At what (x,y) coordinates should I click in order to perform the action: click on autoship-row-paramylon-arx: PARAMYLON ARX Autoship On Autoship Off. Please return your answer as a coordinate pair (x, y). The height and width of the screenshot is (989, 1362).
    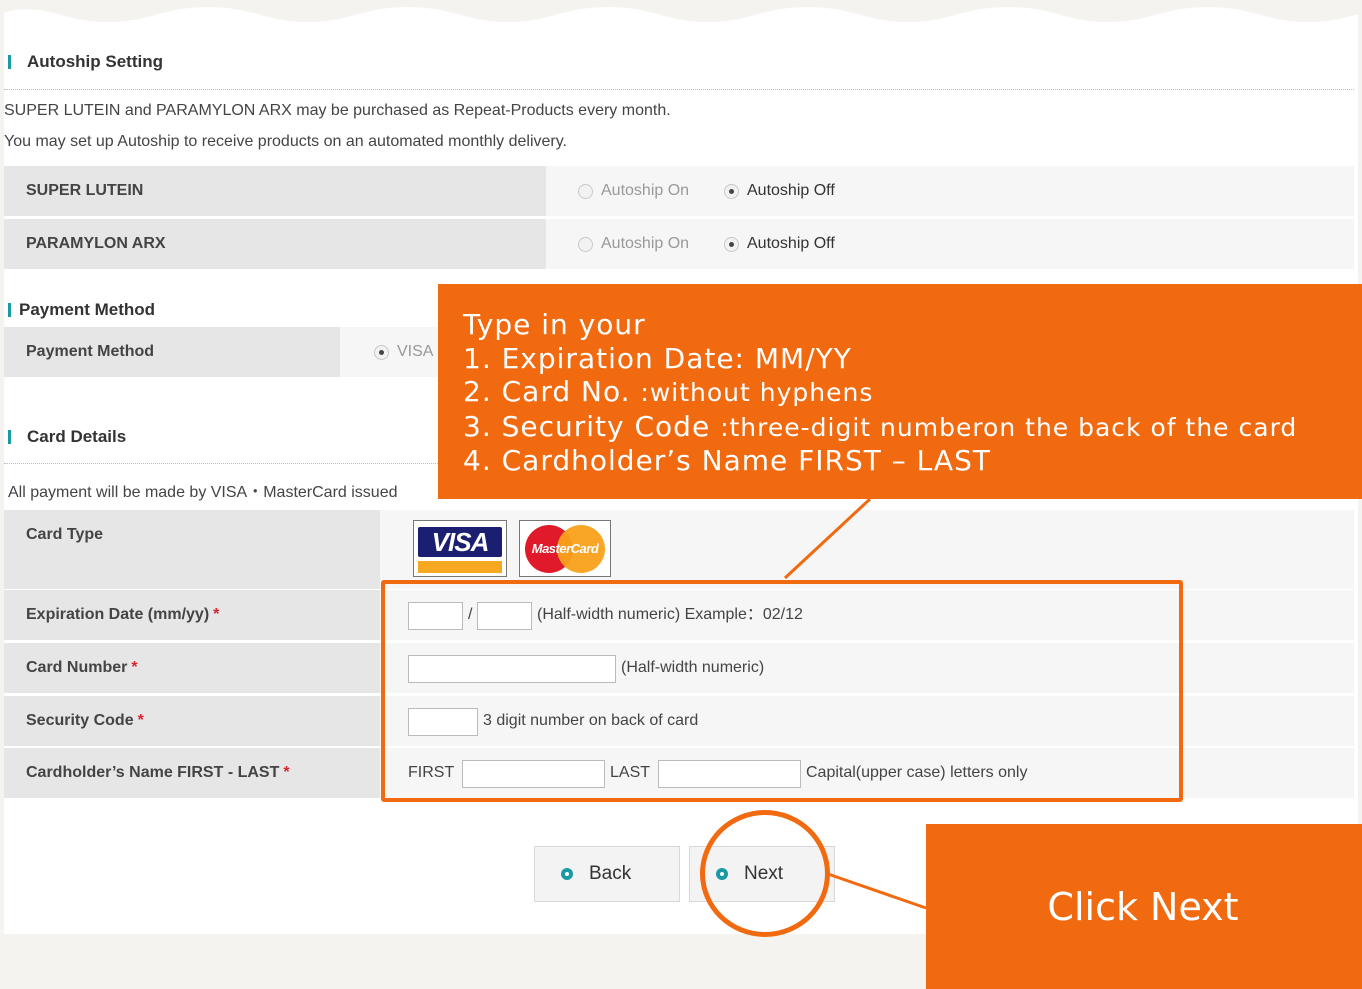
    Looking at the image, I should click on (679, 244).